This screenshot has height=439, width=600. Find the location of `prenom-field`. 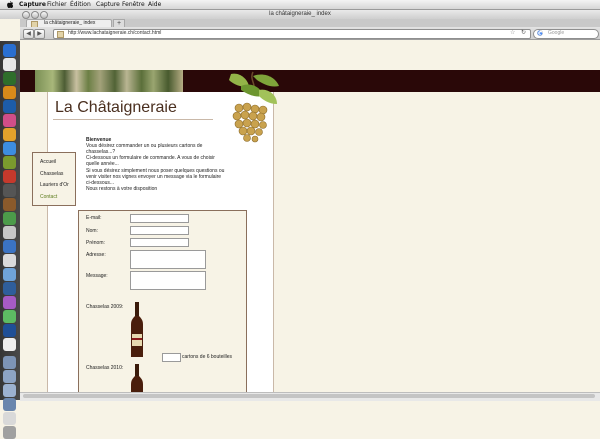

prenom-field is located at coordinates (159, 242).